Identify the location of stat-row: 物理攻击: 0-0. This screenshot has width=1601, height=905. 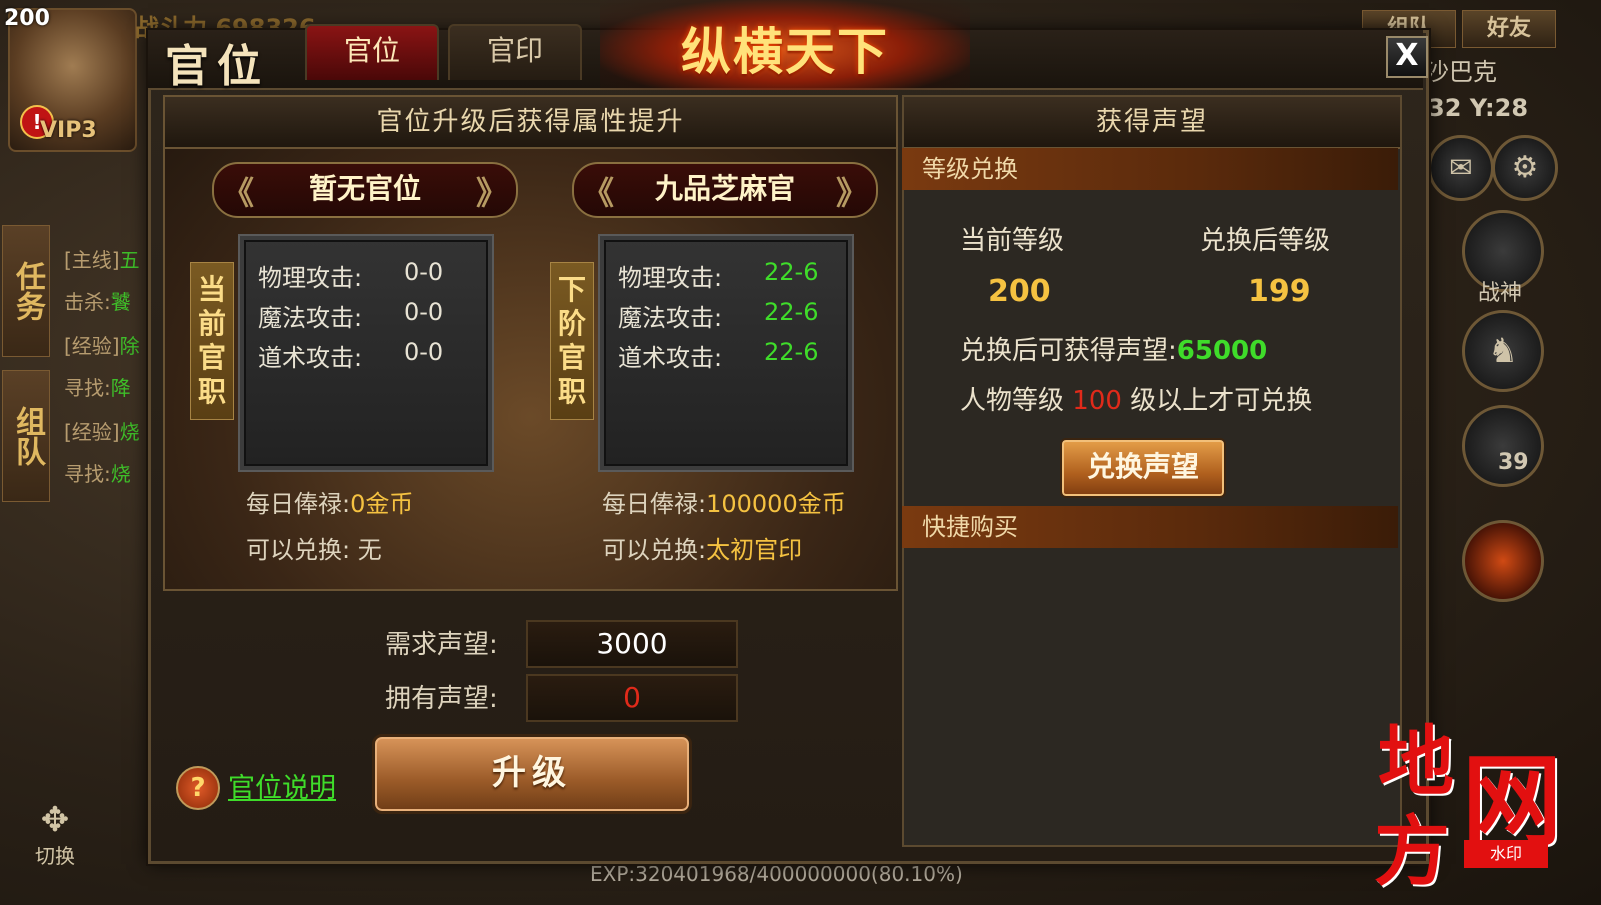
(351, 275).